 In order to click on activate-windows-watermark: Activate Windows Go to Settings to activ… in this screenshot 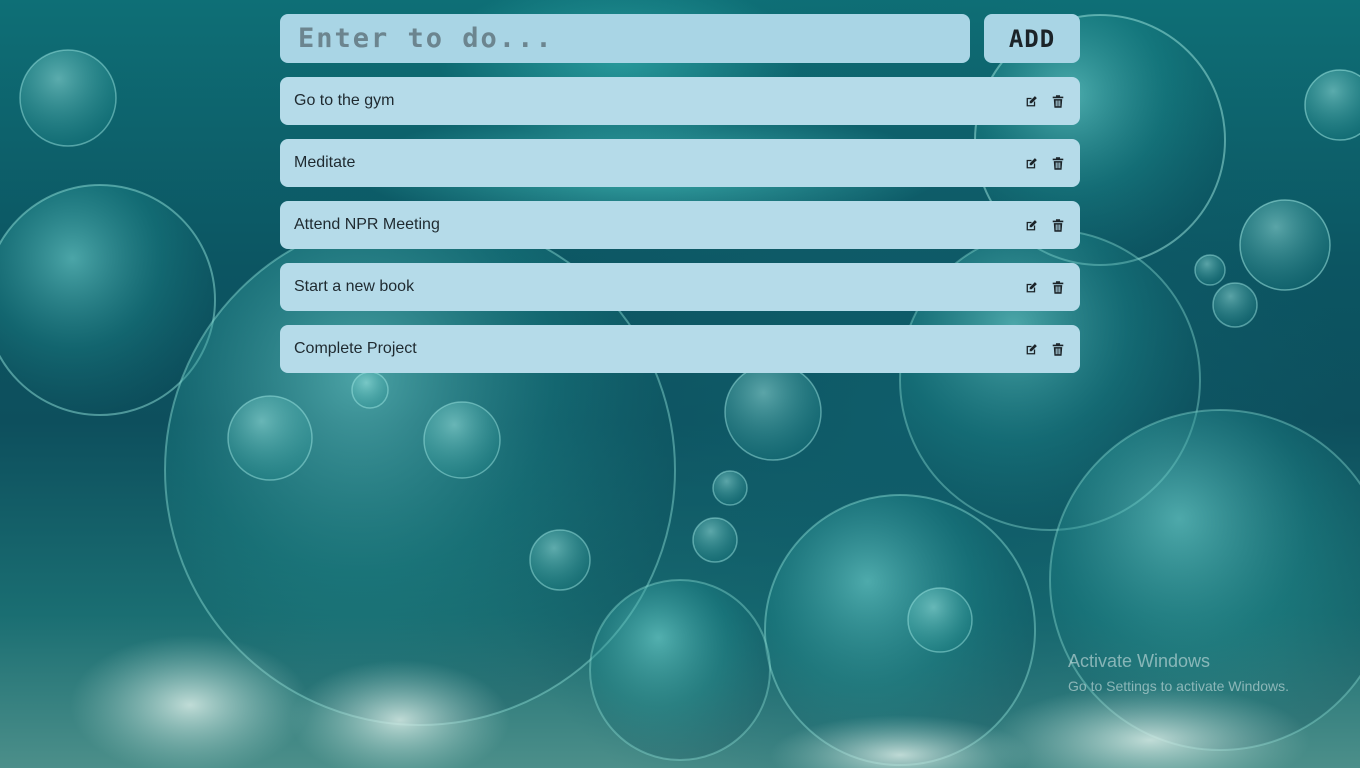, I will do `click(1178, 672)`.